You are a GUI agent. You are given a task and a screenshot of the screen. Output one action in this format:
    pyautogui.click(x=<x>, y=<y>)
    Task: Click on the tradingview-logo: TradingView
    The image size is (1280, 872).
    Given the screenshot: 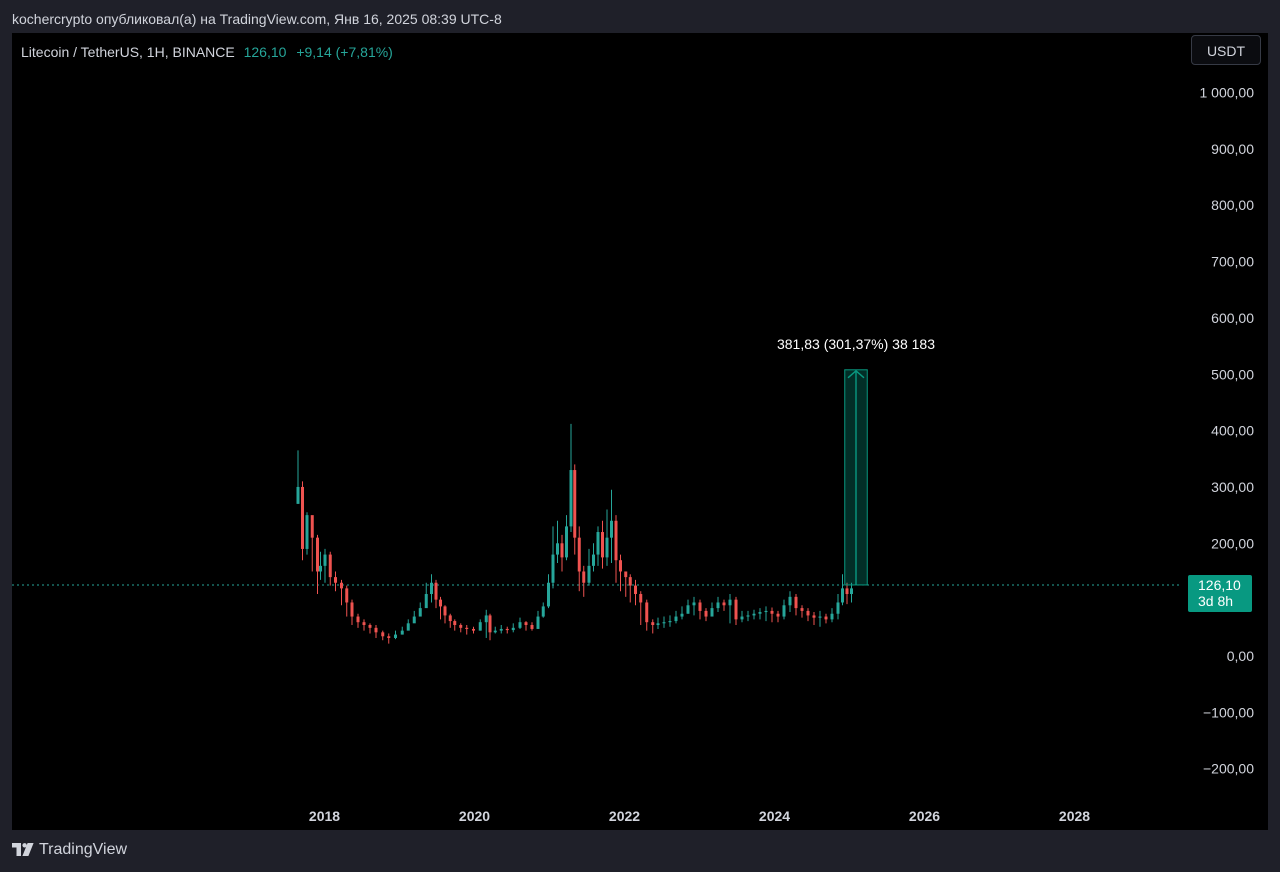 What is the action you would take?
    pyautogui.click(x=69, y=850)
    